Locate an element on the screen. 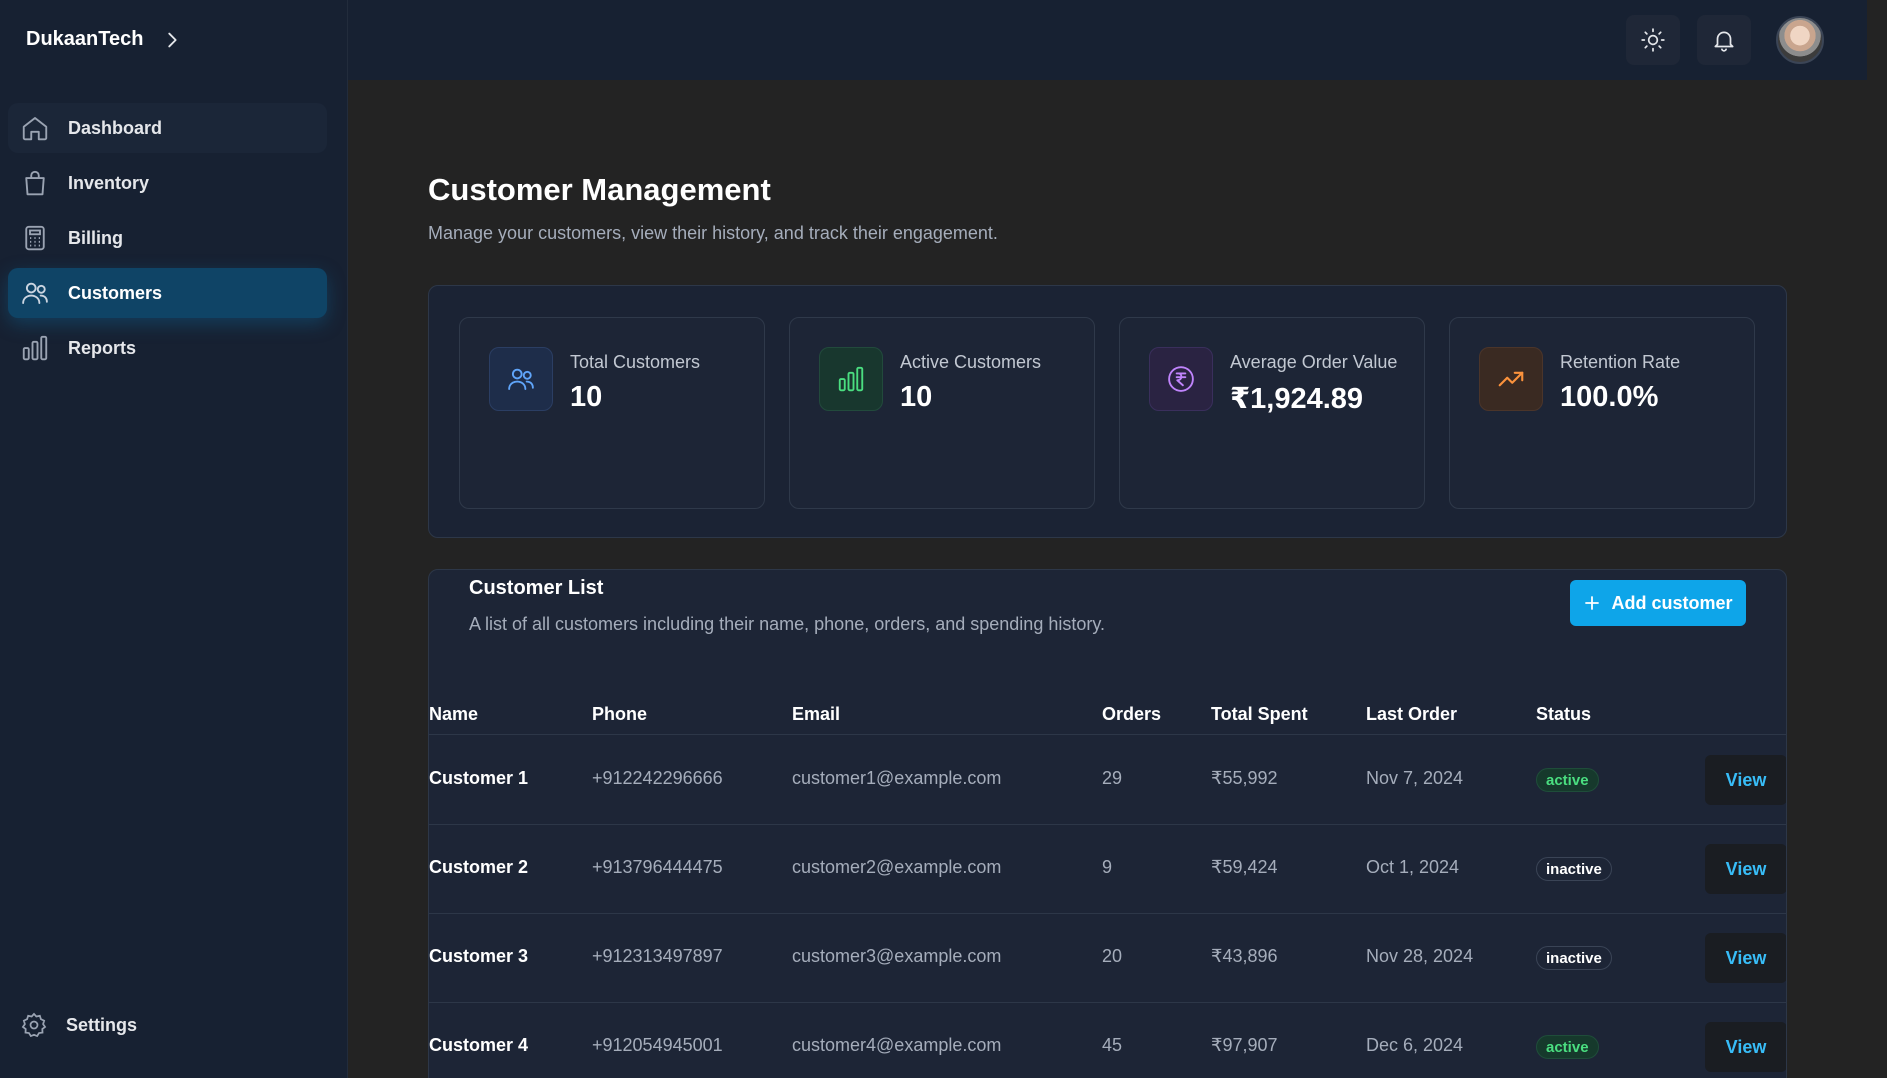 The width and height of the screenshot is (1887, 1078). sun-icon is located at coordinates (1653, 40).